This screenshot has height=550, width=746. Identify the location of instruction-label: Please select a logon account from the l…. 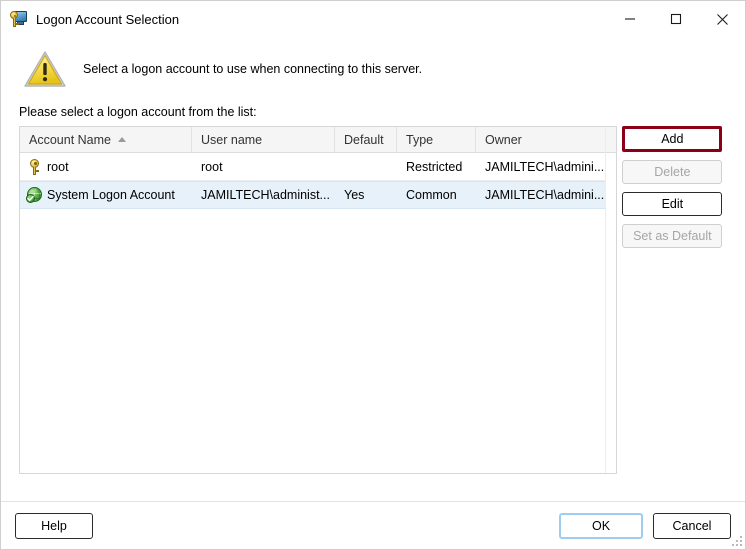
(138, 112).